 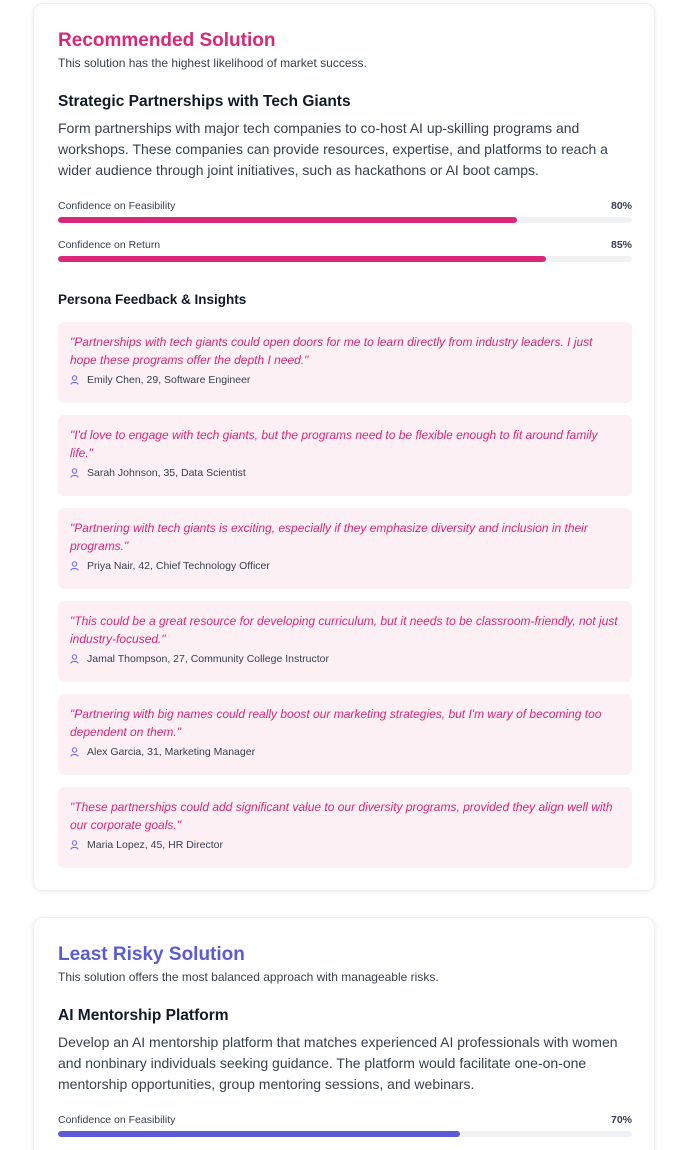 What do you see at coordinates (621, 245) in the screenshot?
I see `metric-value: 85%` at bounding box center [621, 245].